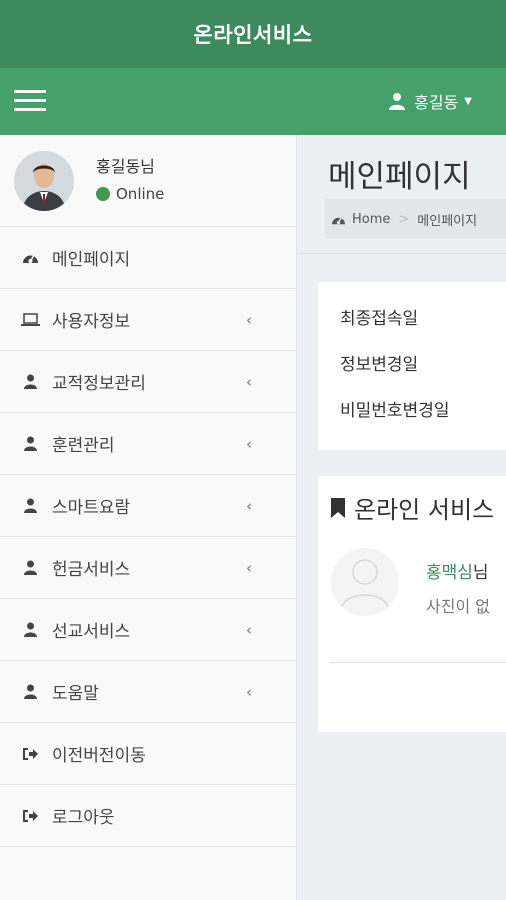 Image resolution: width=506 pixels, height=900 pixels. Describe the element at coordinates (253, 101) in the screenshot. I see `top-navbar: 홍길동 ▼` at that location.